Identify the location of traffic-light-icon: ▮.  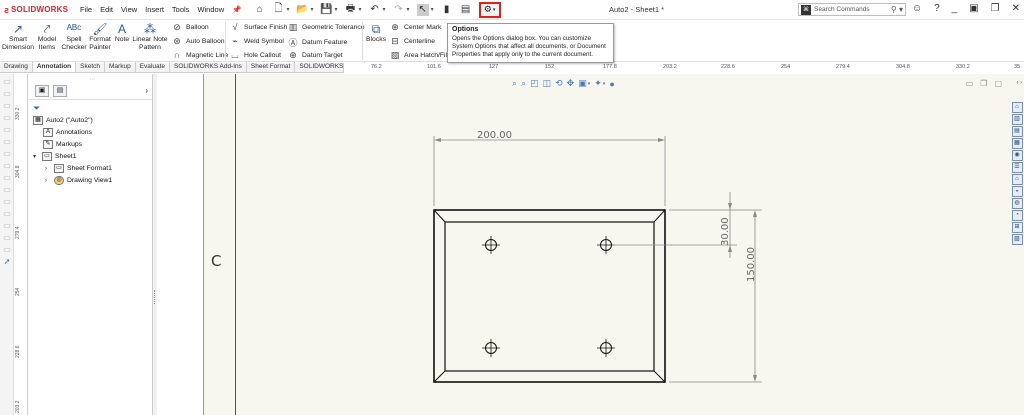
(447, 10).